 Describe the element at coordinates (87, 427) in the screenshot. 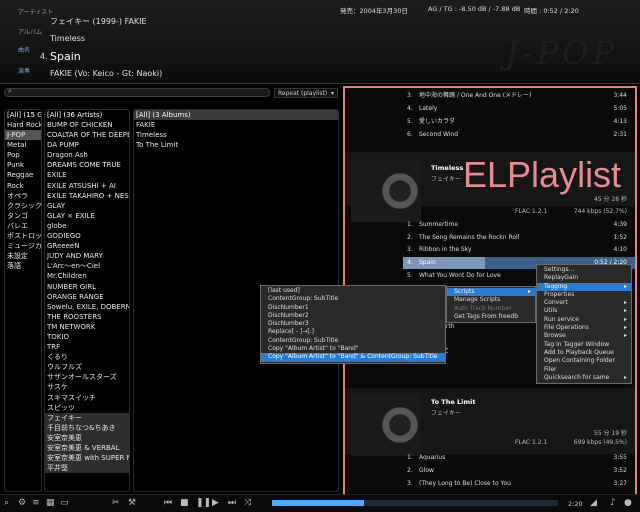

I see `list-item: 千目前ちなつ&ちあき` at that location.